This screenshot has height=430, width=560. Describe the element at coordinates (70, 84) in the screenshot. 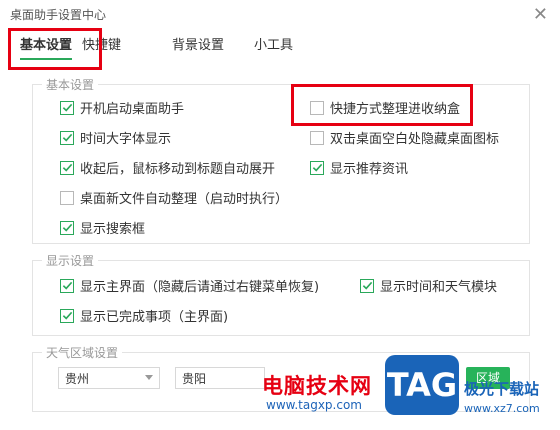

I see `basic-settings-title: 基本设置` at that location.